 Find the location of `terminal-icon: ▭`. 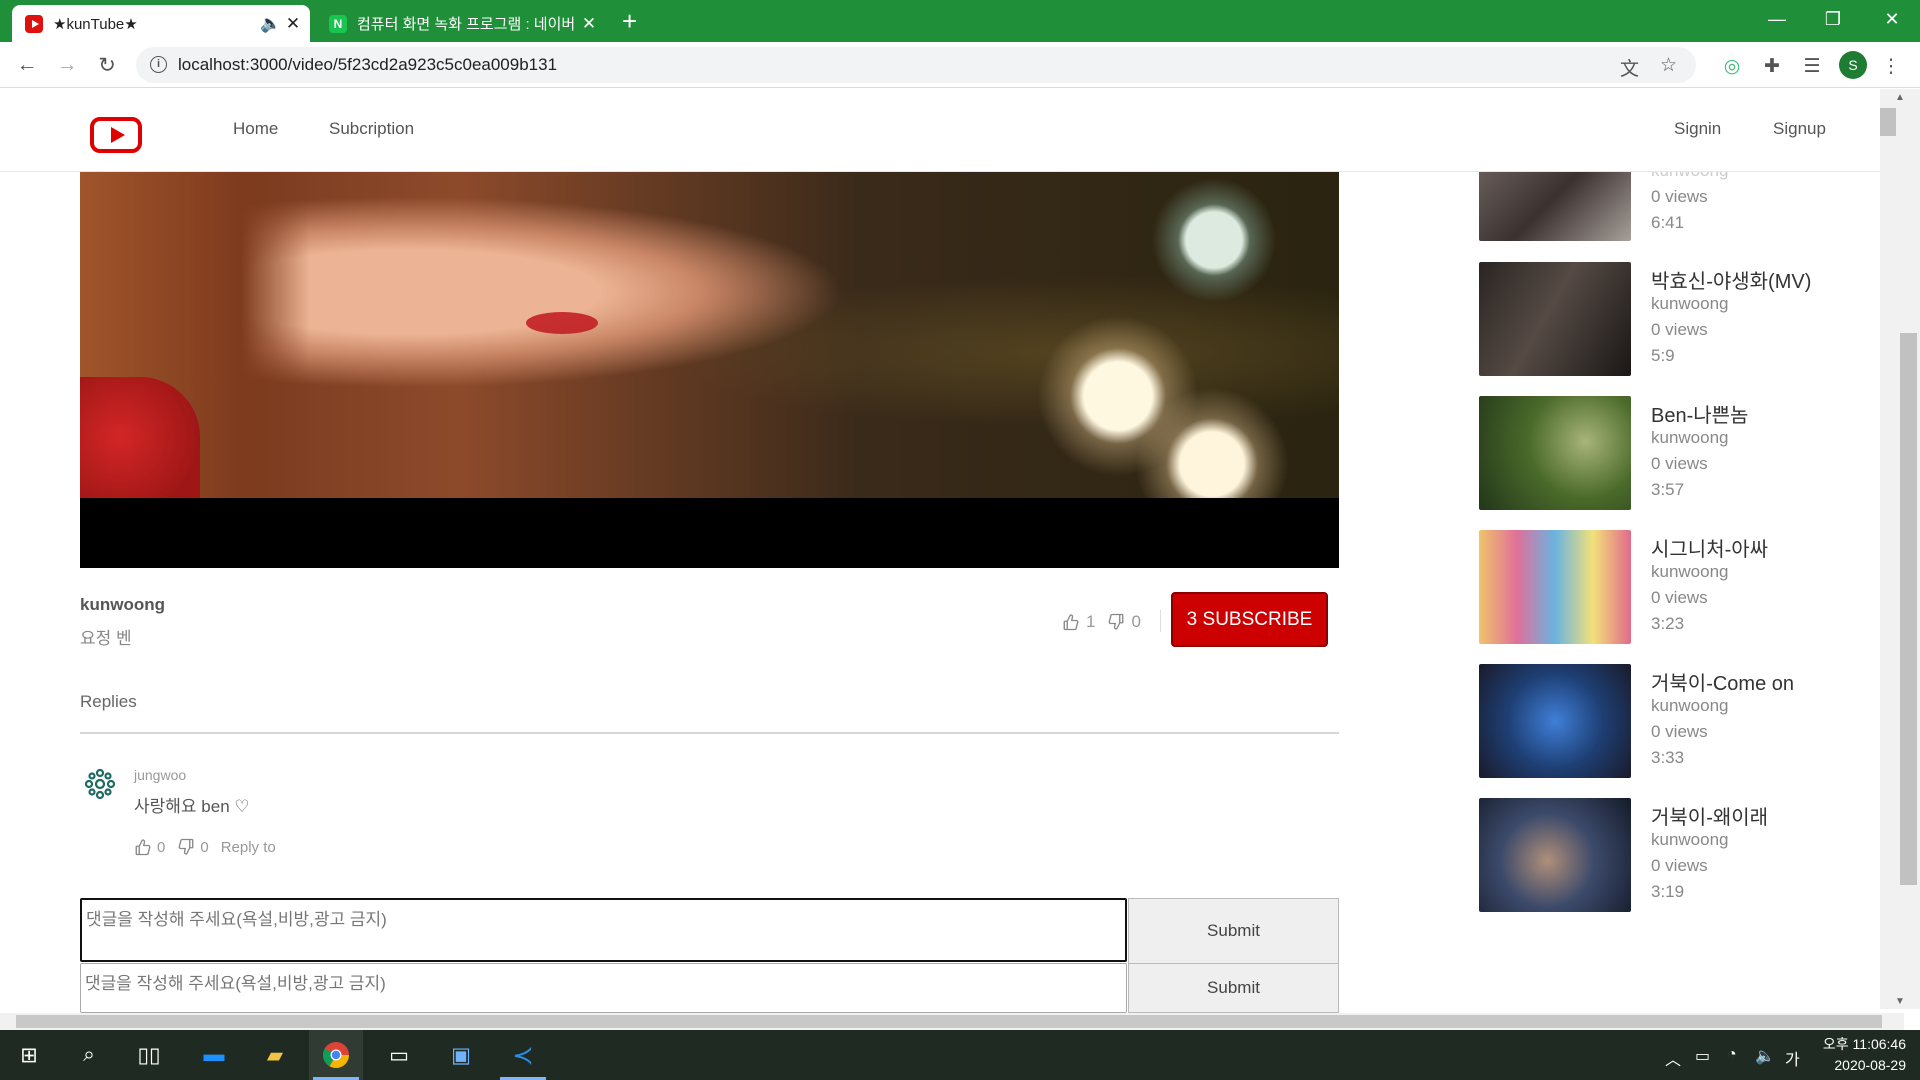

terminal-icon: ▭ is located at coordinates (399, 1055).